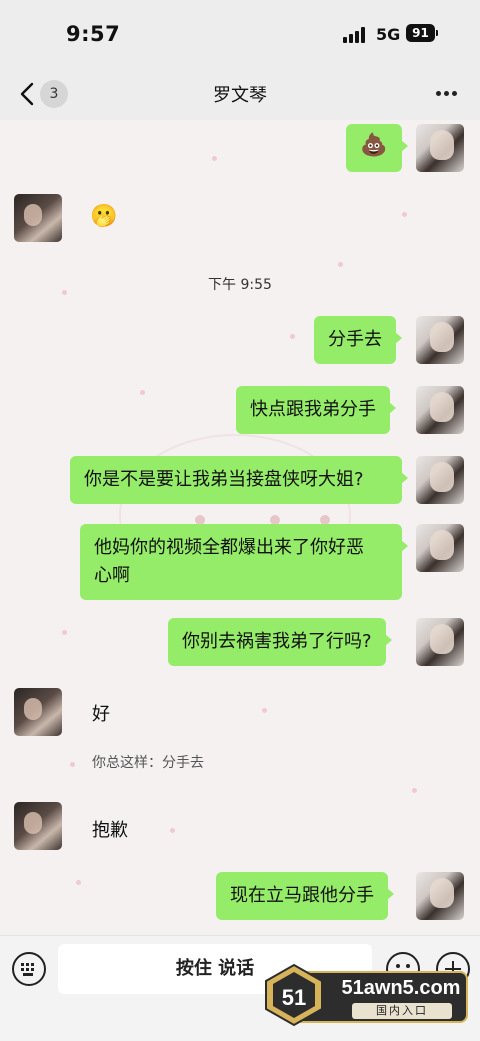 This screenshot has height=1041, width=480. I want to click on chat-title: 罗文琴, so click(240, 95).